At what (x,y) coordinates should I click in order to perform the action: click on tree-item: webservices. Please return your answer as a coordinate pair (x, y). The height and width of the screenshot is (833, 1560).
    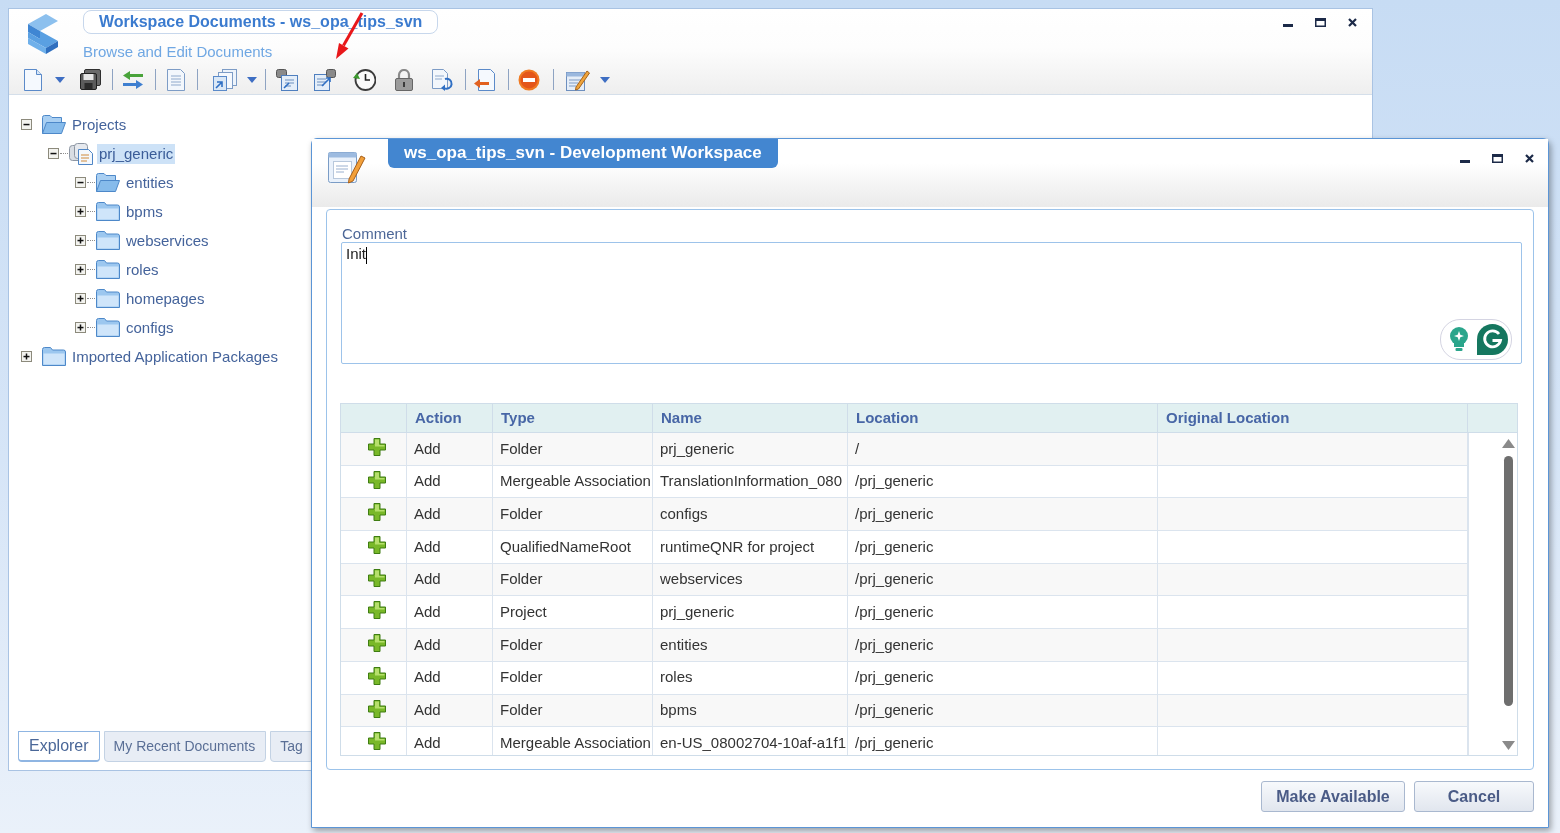
    Looking at the image, I should click on (167, 240).